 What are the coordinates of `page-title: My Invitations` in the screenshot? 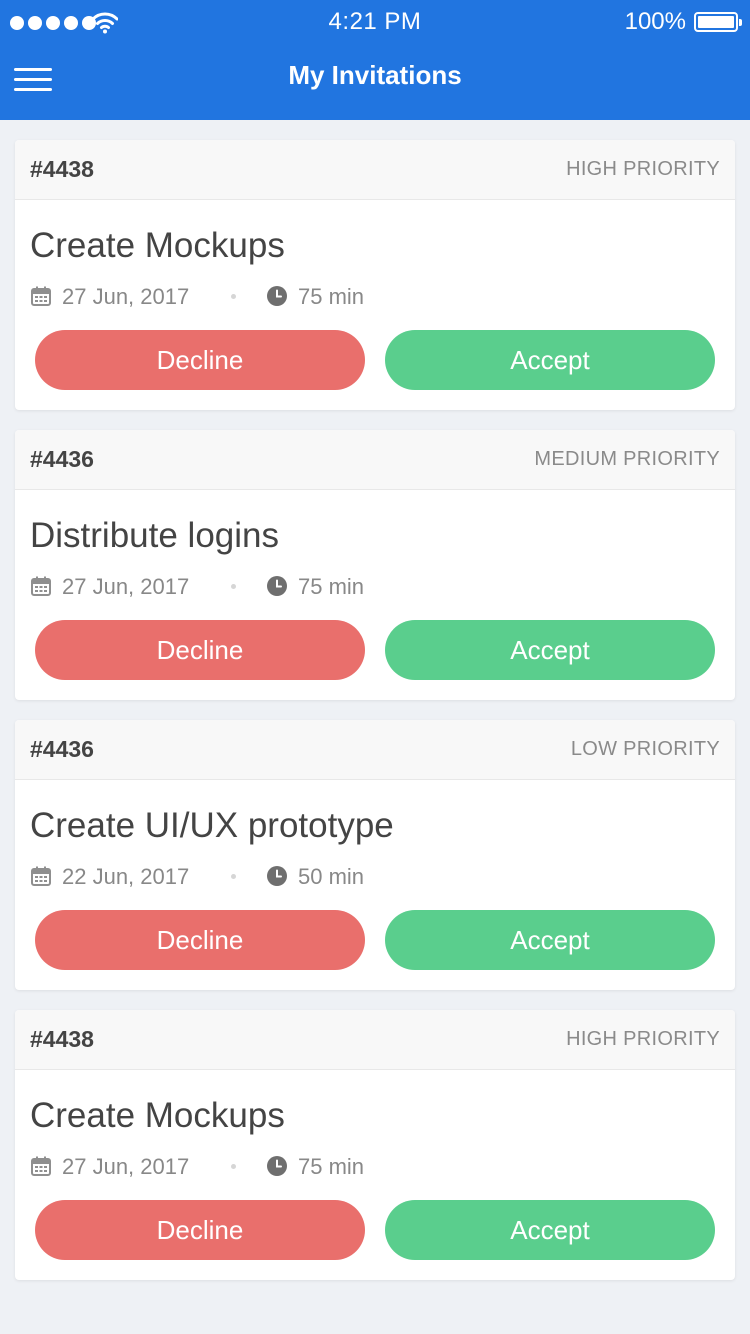 It's located at (375, 75).